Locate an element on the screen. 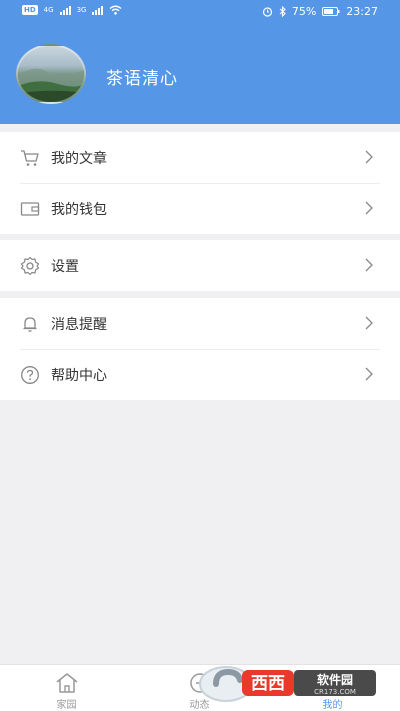 This screenshot has height=711, width=400. signal-1-label: 4G is located at coordinates (48, 10).